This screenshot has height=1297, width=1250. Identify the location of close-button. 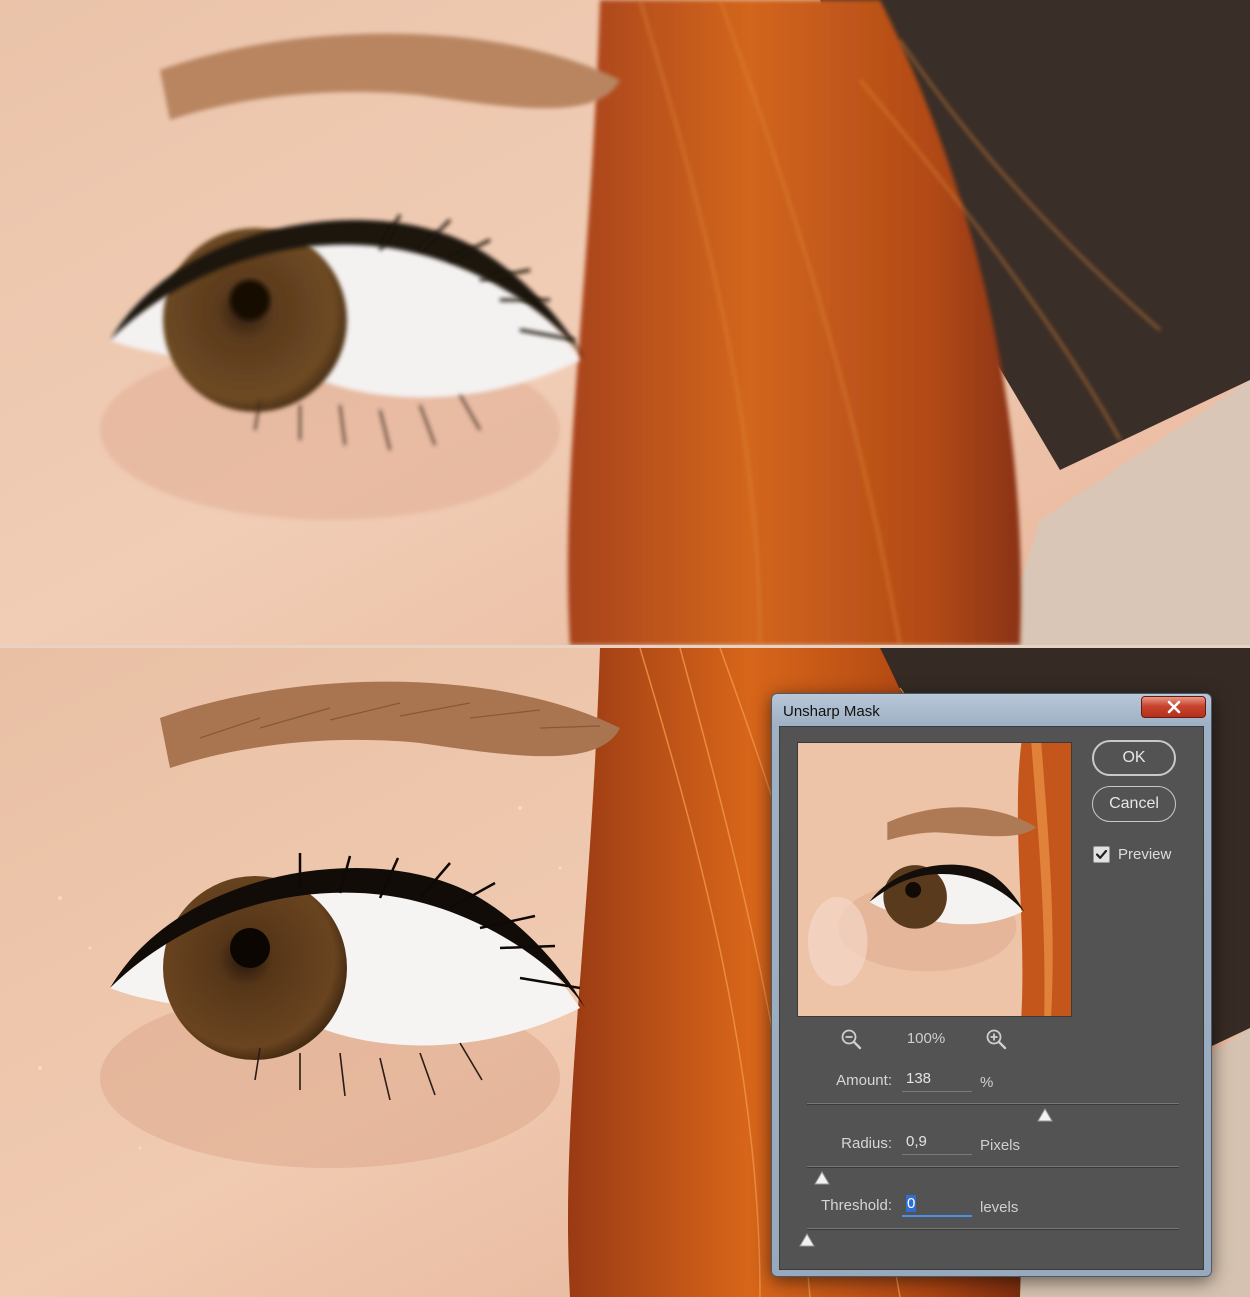
(1173, 707).